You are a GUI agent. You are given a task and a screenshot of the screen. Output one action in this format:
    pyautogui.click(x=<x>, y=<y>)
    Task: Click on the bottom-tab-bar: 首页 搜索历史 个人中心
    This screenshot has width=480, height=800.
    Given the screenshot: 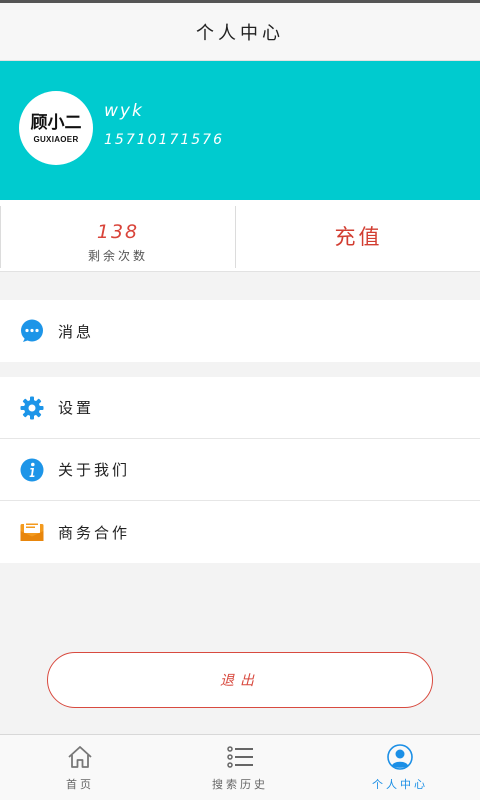 What is the action you would take?
    pyautogui.click(x=240, y=767)
    